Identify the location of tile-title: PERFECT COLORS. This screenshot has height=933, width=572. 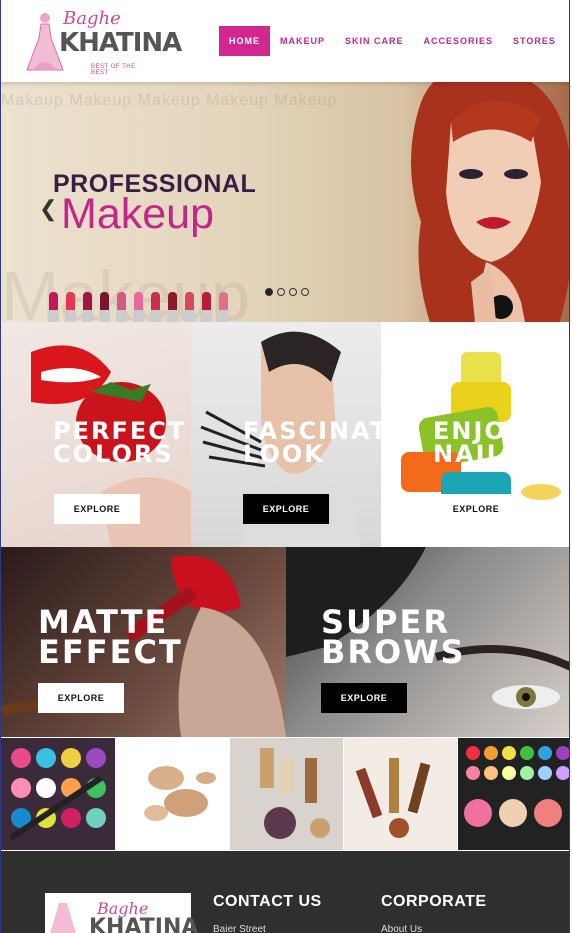
(120, 442).